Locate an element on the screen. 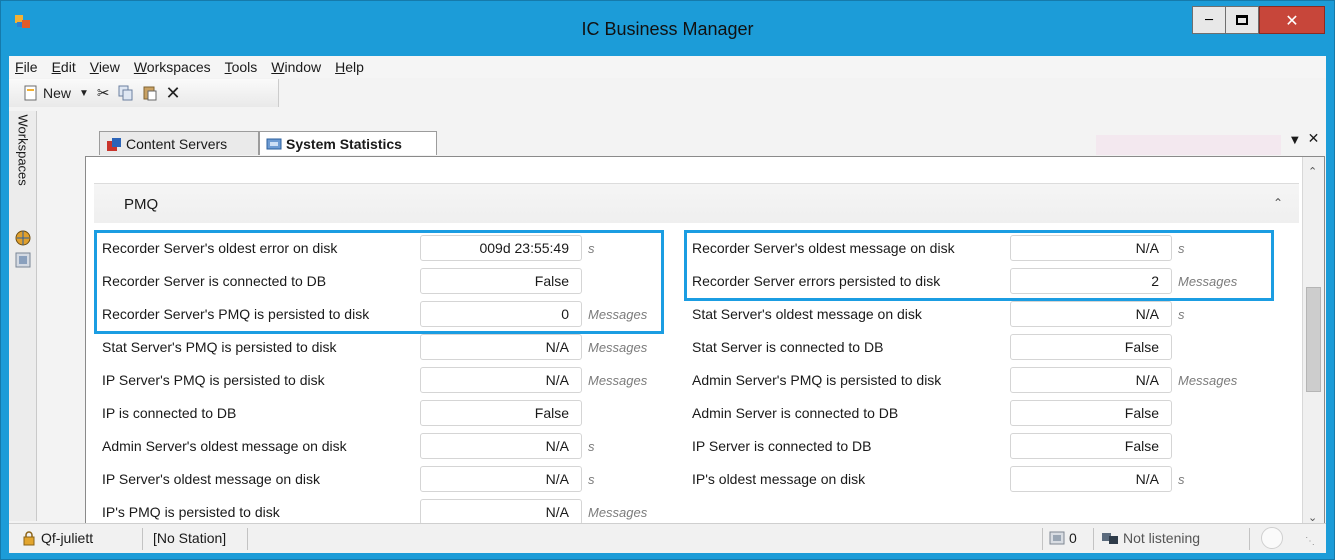 Image resolution: width=1335 pixels, height=560 pixels. scroll-up-icon: ⌃ is located at coordinates (1312, 171).